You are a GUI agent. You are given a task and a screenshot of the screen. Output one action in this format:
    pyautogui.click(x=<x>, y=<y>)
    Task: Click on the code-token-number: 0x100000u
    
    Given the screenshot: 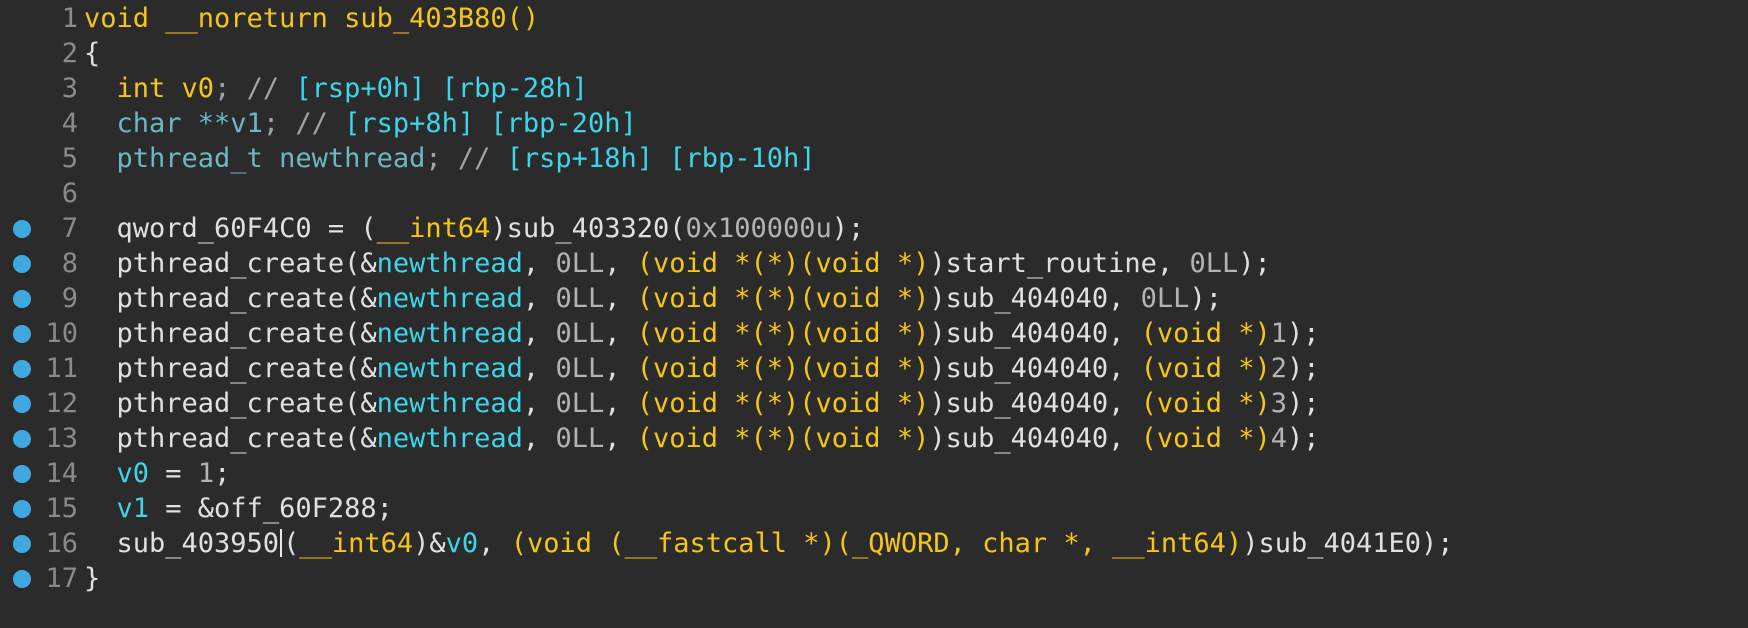 What is the action you would take?
    pyautogui.click(x=758, y=228)
    